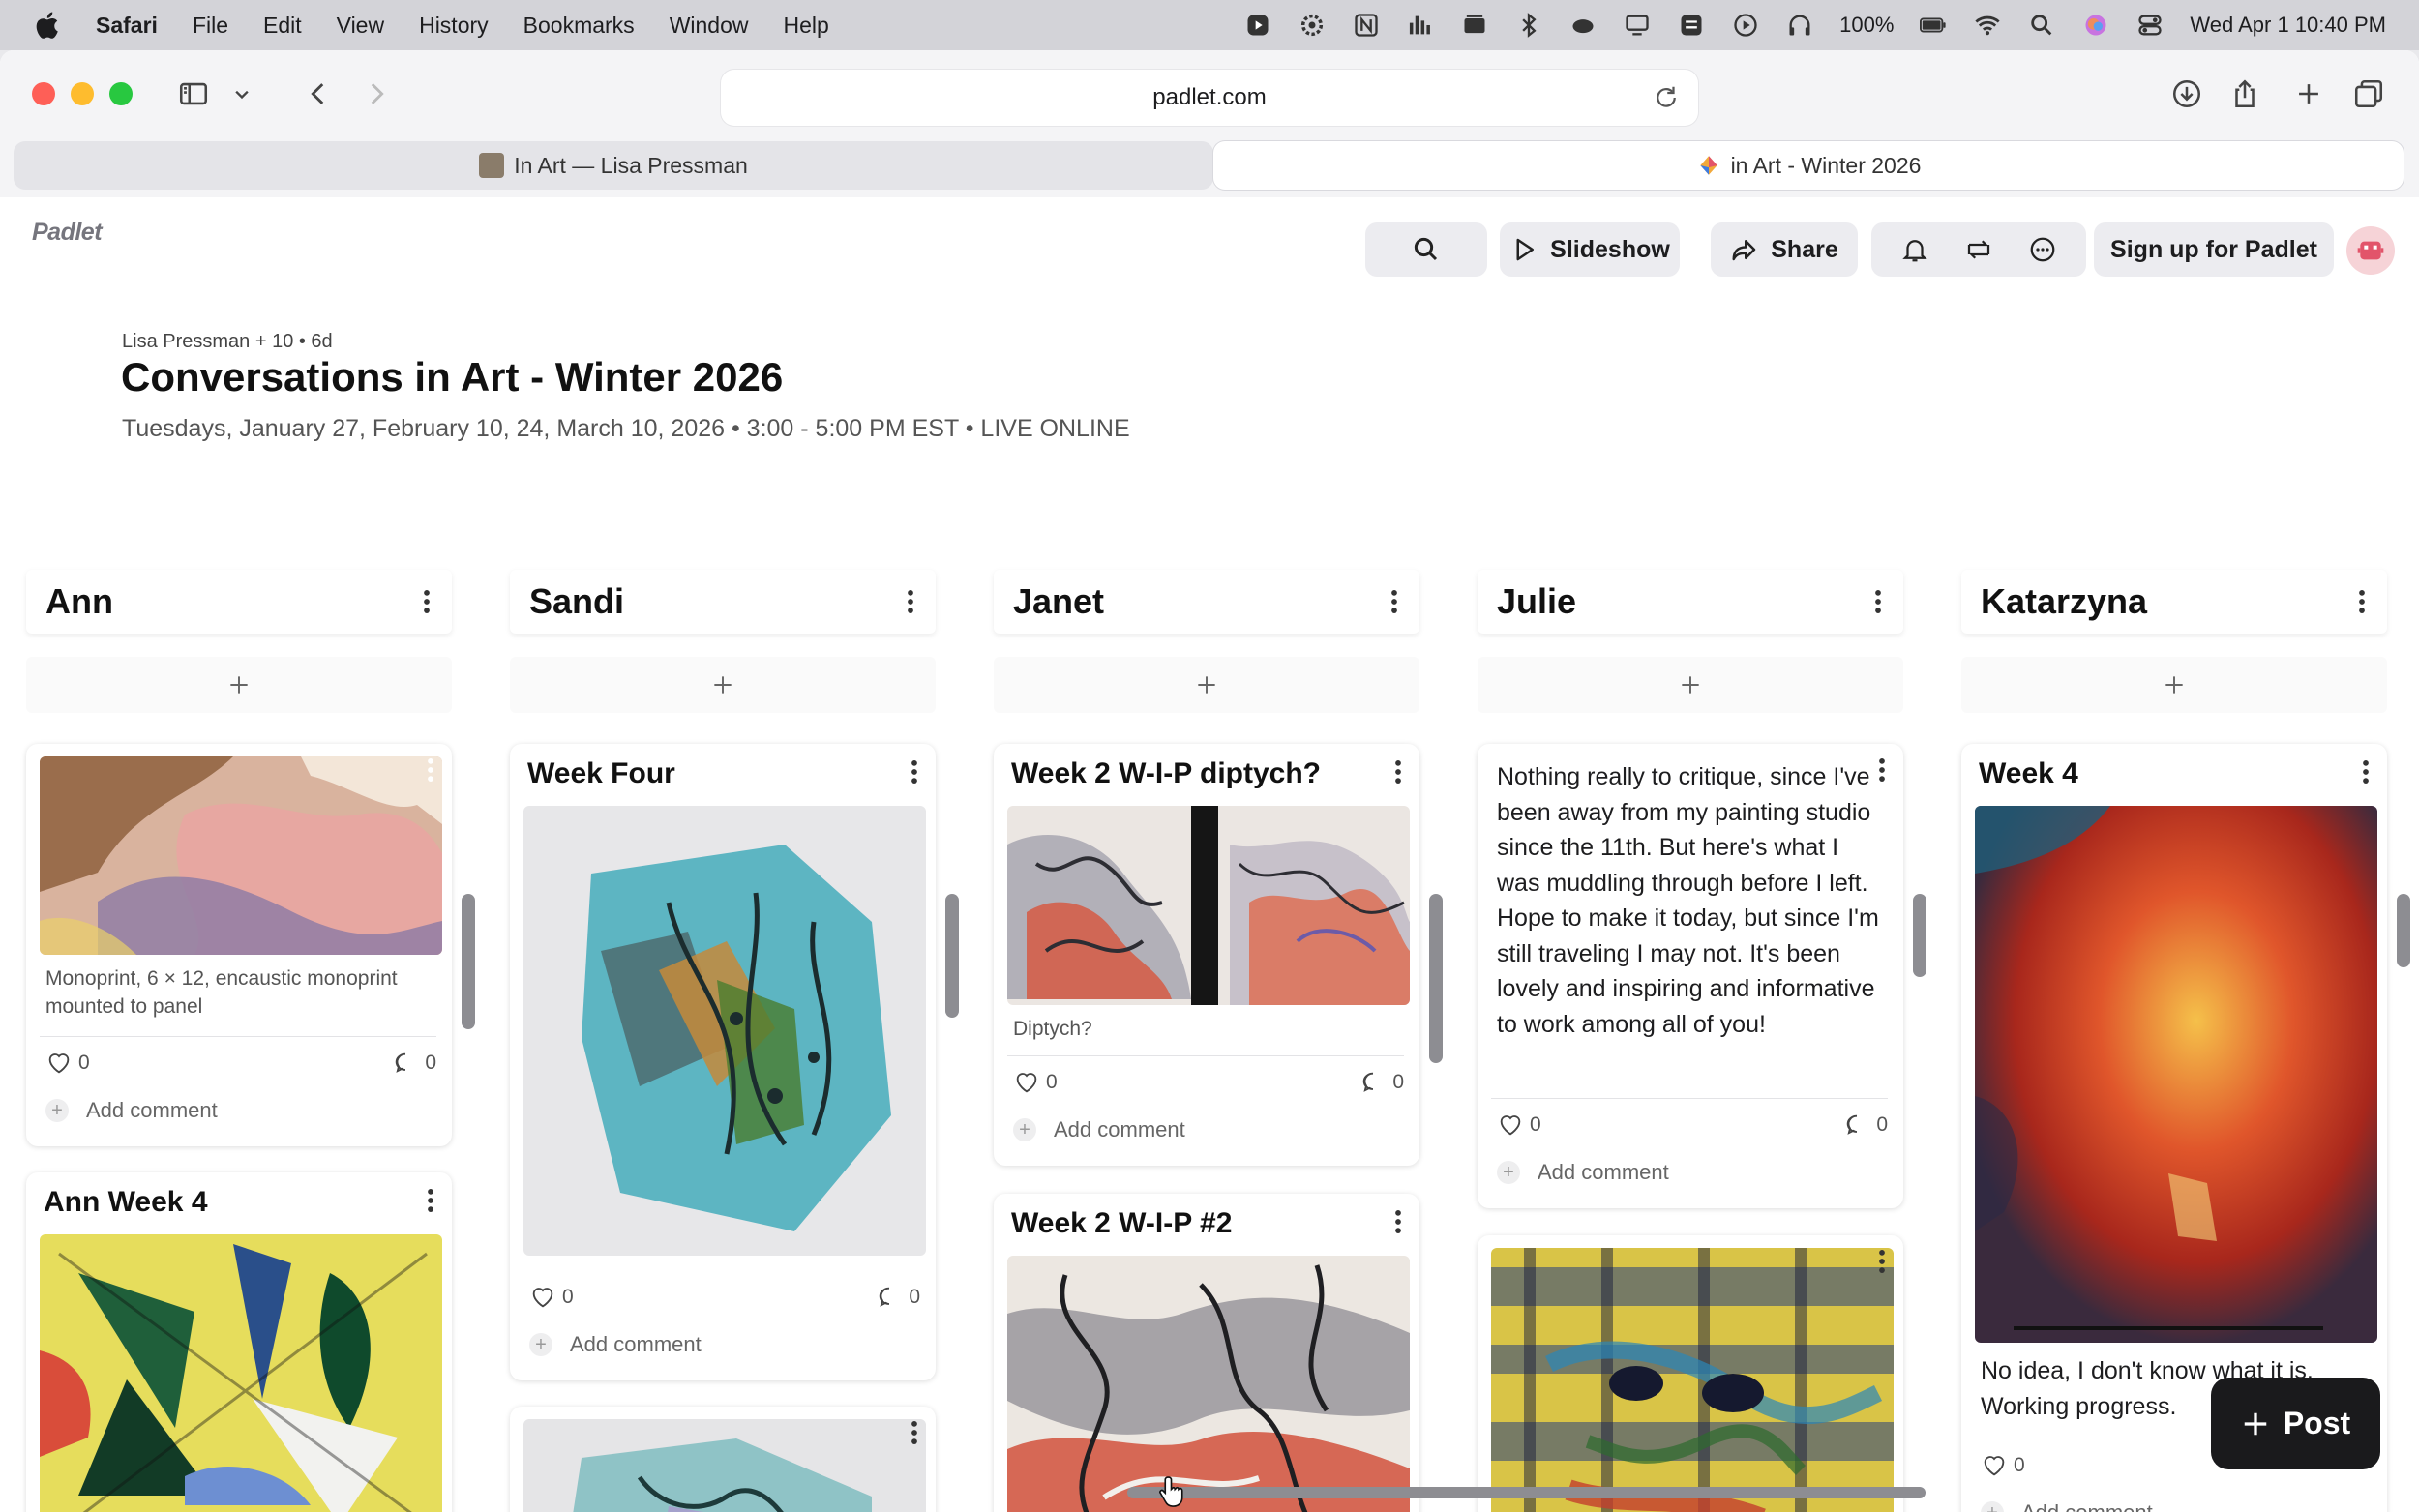 The image size is (2419, 1512). What do you see at coordinates (1915, 250) in the screenshot?
I see `bell-icon` at bounding box center [1915, 250].